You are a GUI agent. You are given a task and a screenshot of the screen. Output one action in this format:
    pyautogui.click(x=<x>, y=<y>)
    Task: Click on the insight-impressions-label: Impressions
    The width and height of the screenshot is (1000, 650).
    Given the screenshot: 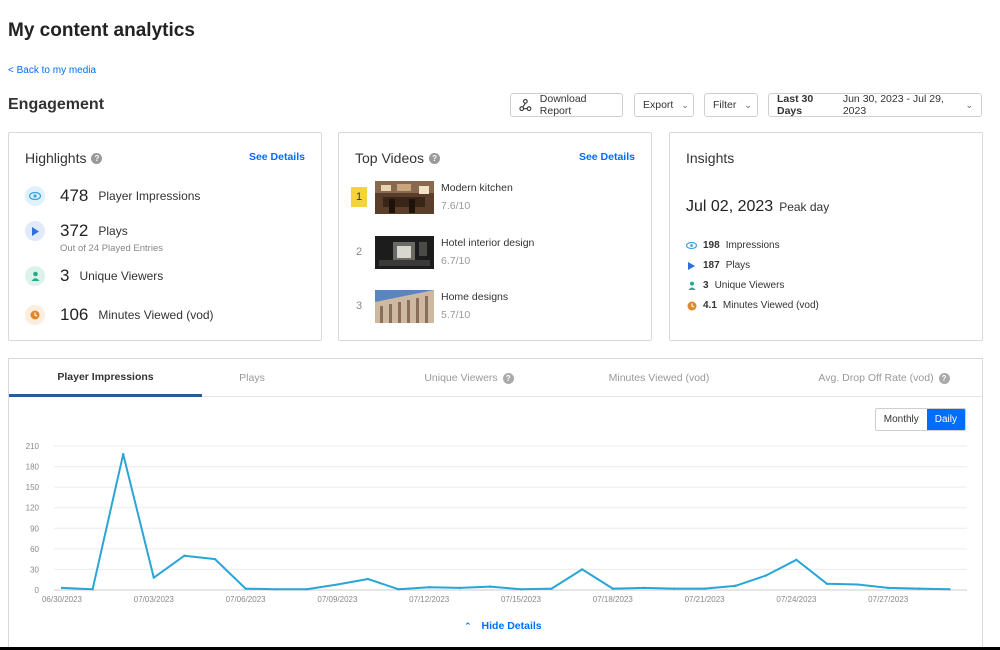 What is the action you would take?
    pyautogui.click(x=752, y=245)
    